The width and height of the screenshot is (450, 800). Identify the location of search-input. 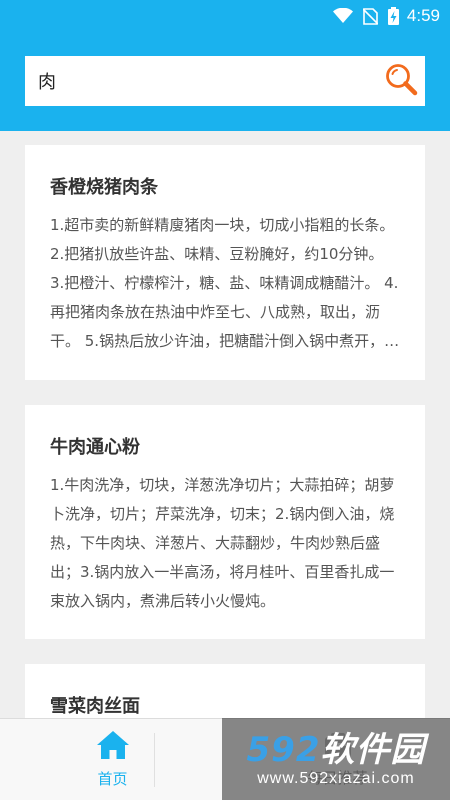
(201, 81).